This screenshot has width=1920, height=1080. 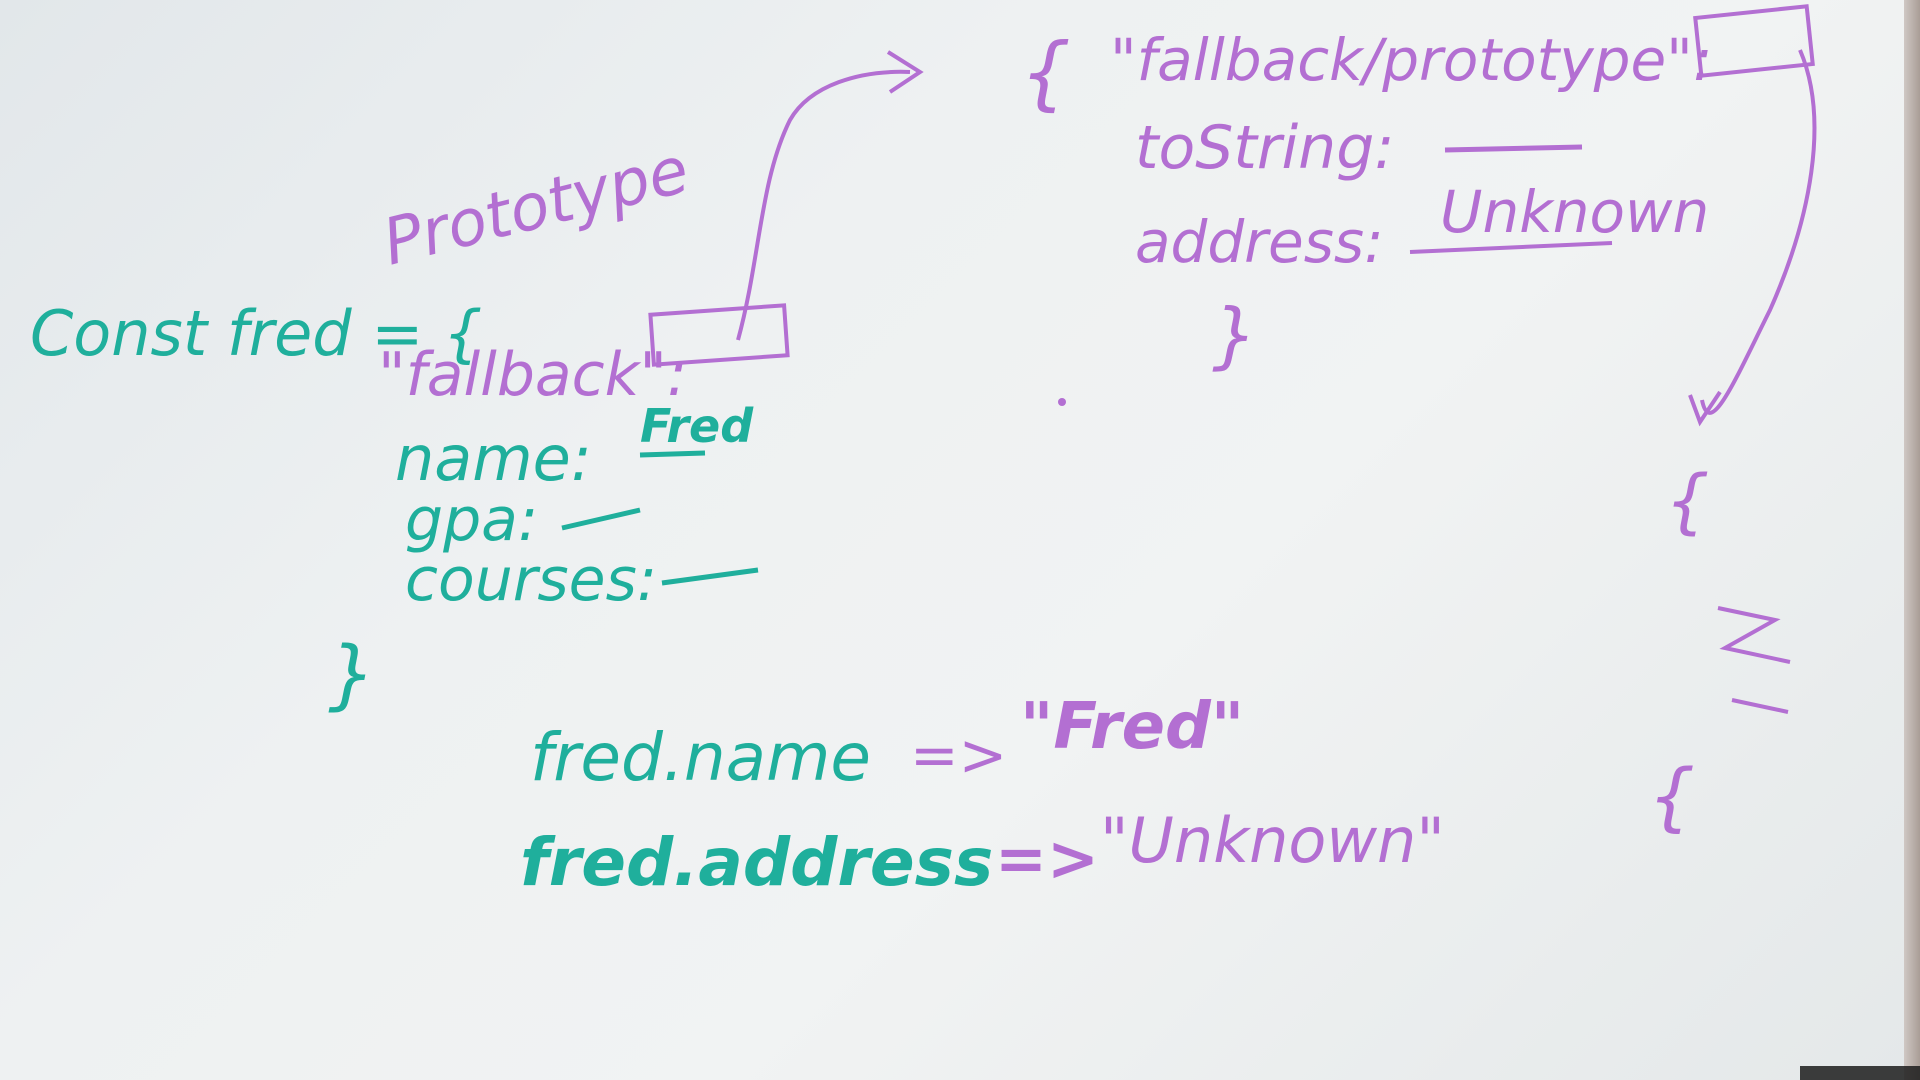 What do you see at coordinates (672, 454) in the screenshot?
I see `name-value-underline` at bounding box center [672, 454].